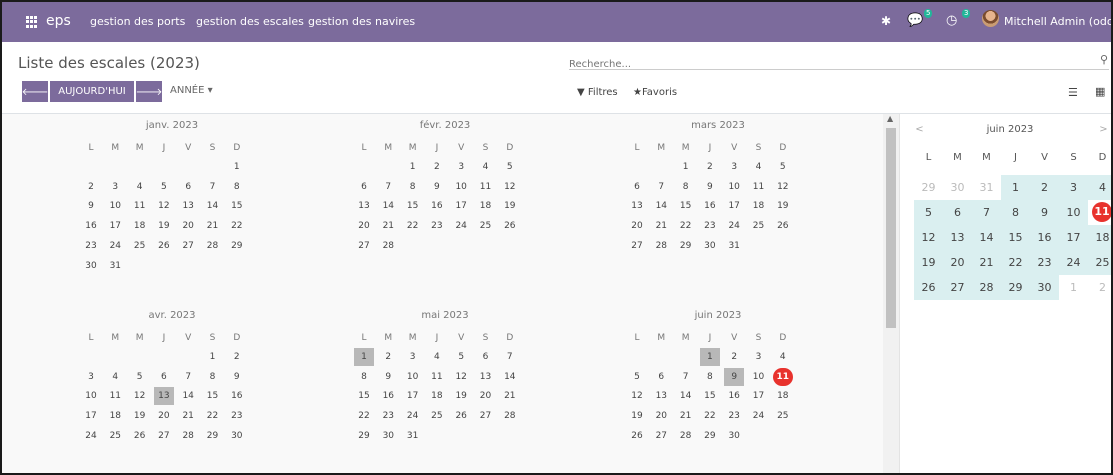  I want to click on menu-gestion-des-escales: gestion des escales, so click(250, 21).